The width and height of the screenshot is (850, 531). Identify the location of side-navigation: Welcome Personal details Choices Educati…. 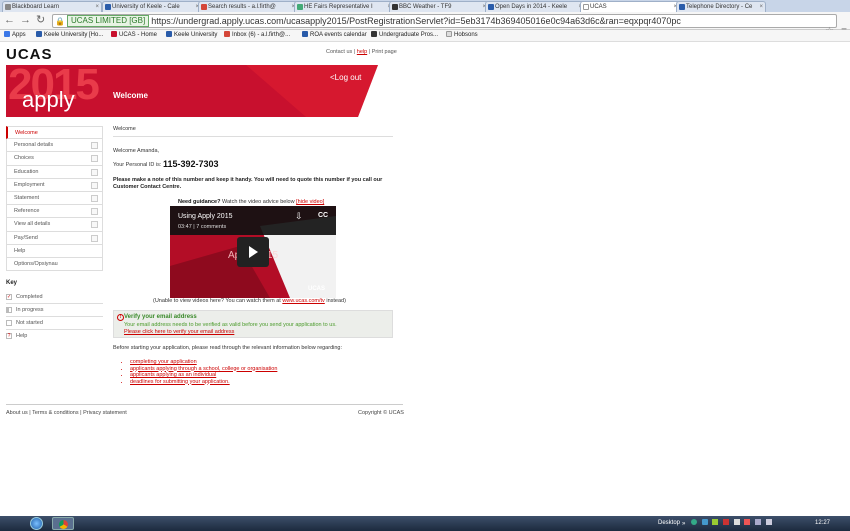
(54, 199).